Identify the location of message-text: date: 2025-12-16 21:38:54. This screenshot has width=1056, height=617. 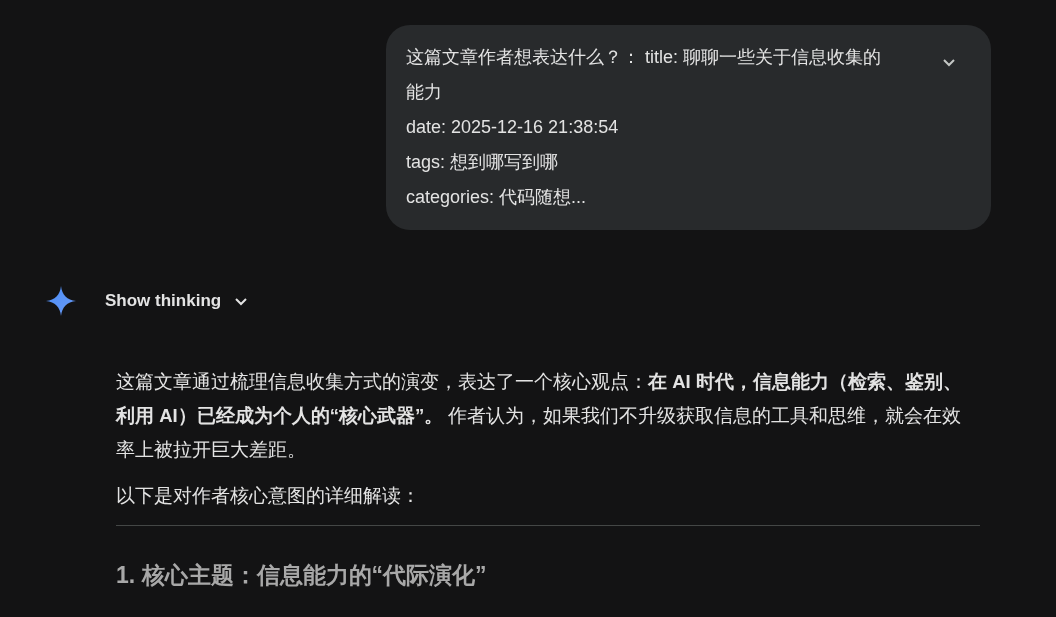
(513, 127).